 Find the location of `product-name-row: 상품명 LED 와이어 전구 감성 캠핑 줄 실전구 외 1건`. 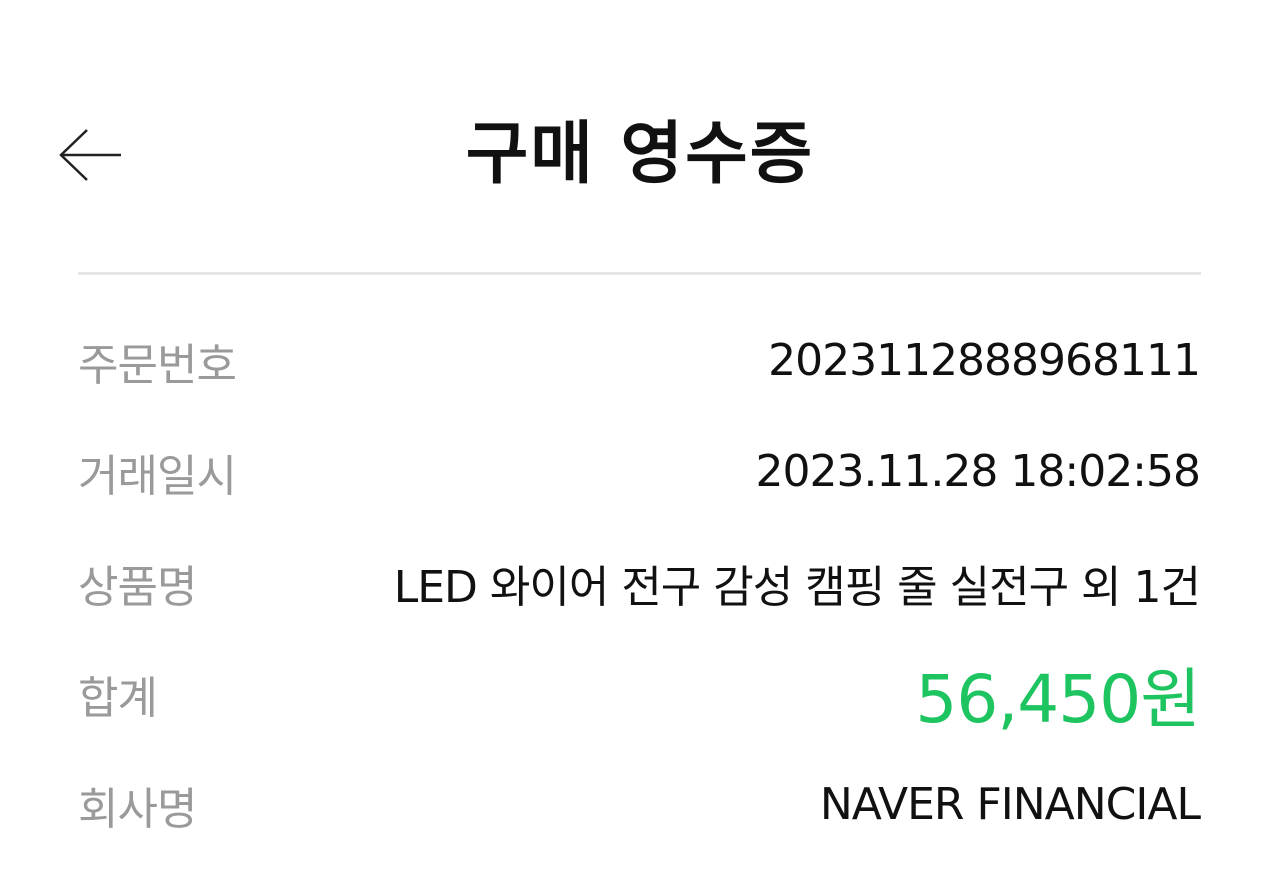

product-name-row: 상품명 LED 와이어 전구 감성 캠핑 줄 실전구 외 1건 is located at coordinates (639, 582).